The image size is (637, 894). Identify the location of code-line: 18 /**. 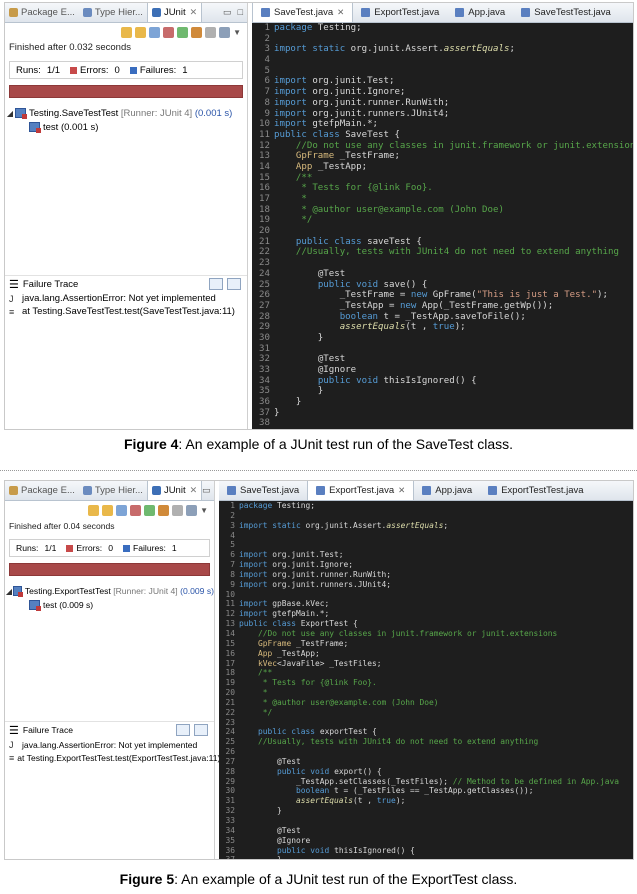
(426, 673).